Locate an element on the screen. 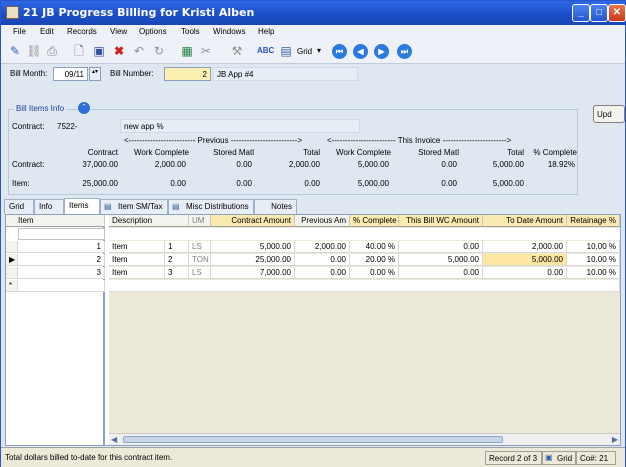  header-previous-amount: Previous Am is located at coordinates (322, 221).